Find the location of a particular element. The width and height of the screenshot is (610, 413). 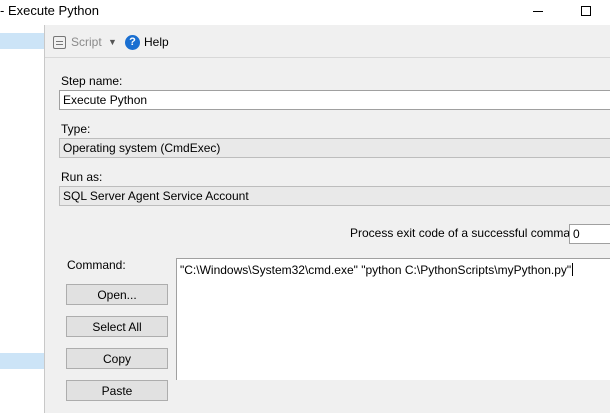

page-list-pane is located at coordinates (22, 219).